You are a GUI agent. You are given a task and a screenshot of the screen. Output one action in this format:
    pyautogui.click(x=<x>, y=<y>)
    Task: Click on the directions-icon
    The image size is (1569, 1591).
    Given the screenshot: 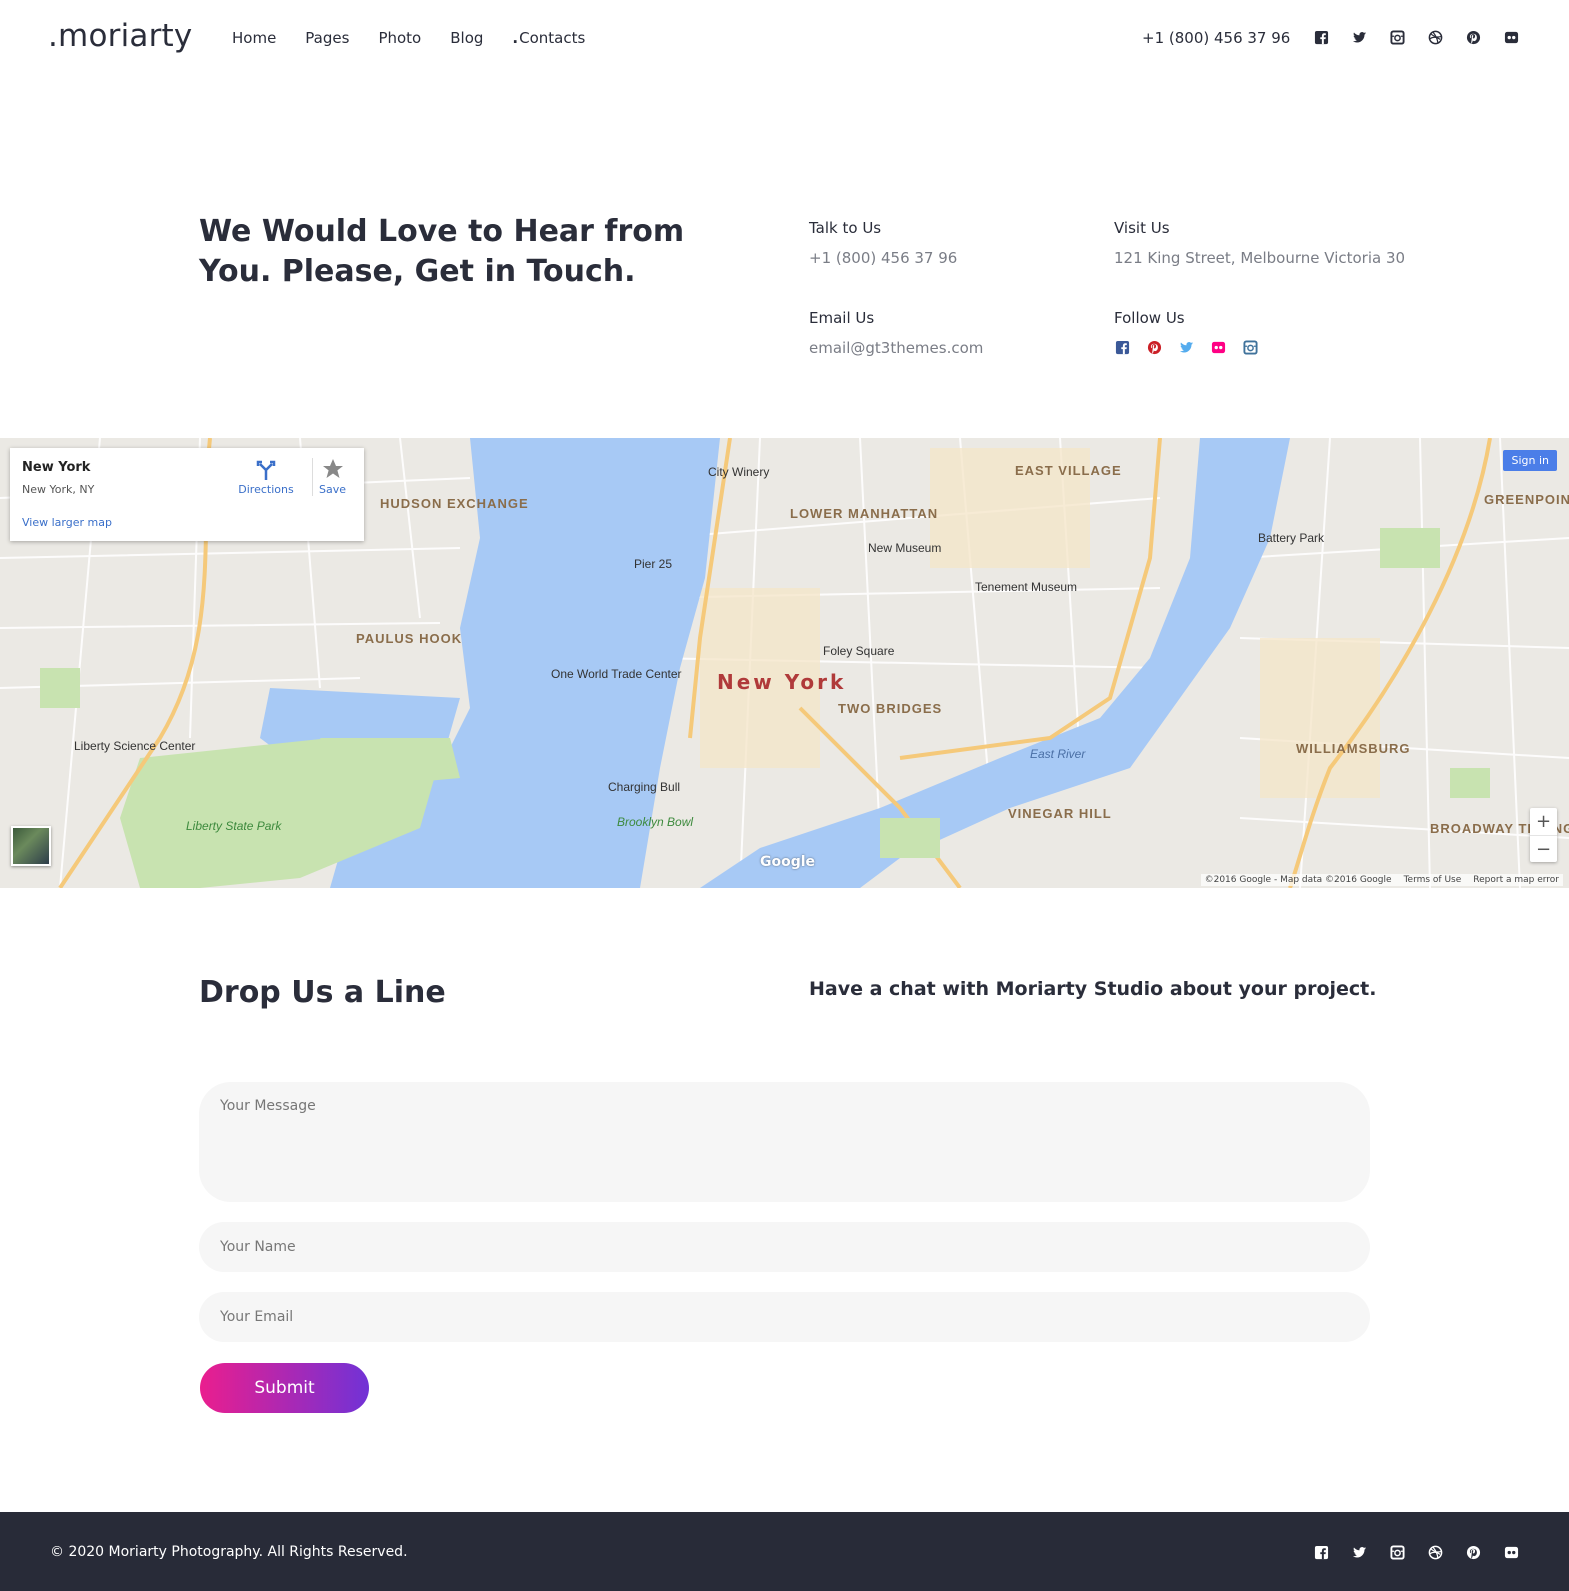 What is the action you would take?
    pyautogui.click(x=266, y=470)
    